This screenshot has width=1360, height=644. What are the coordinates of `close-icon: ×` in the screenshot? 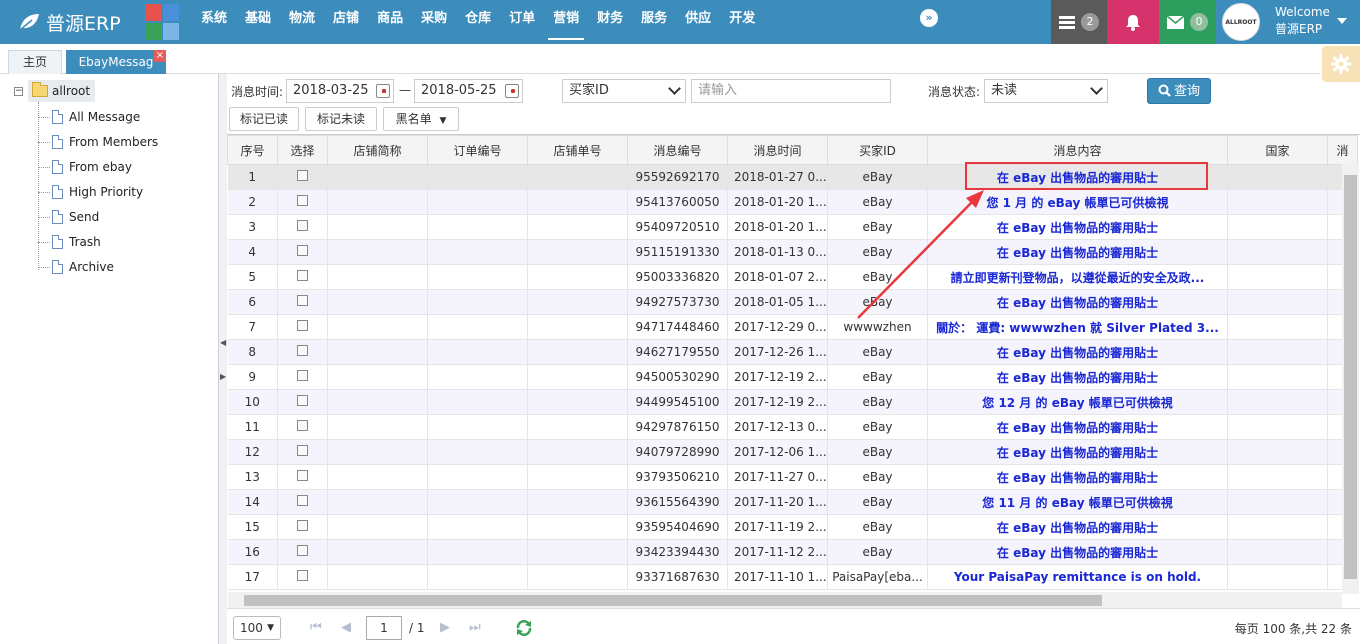 It's located at (160, 56).